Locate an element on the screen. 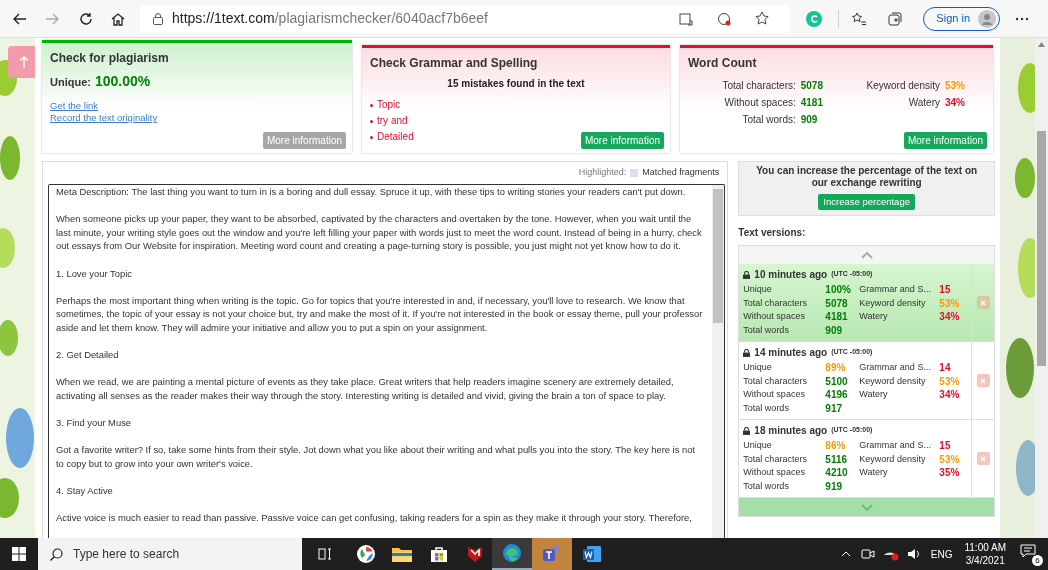  unique-label: Unique: is located at coordinates (70, 82).